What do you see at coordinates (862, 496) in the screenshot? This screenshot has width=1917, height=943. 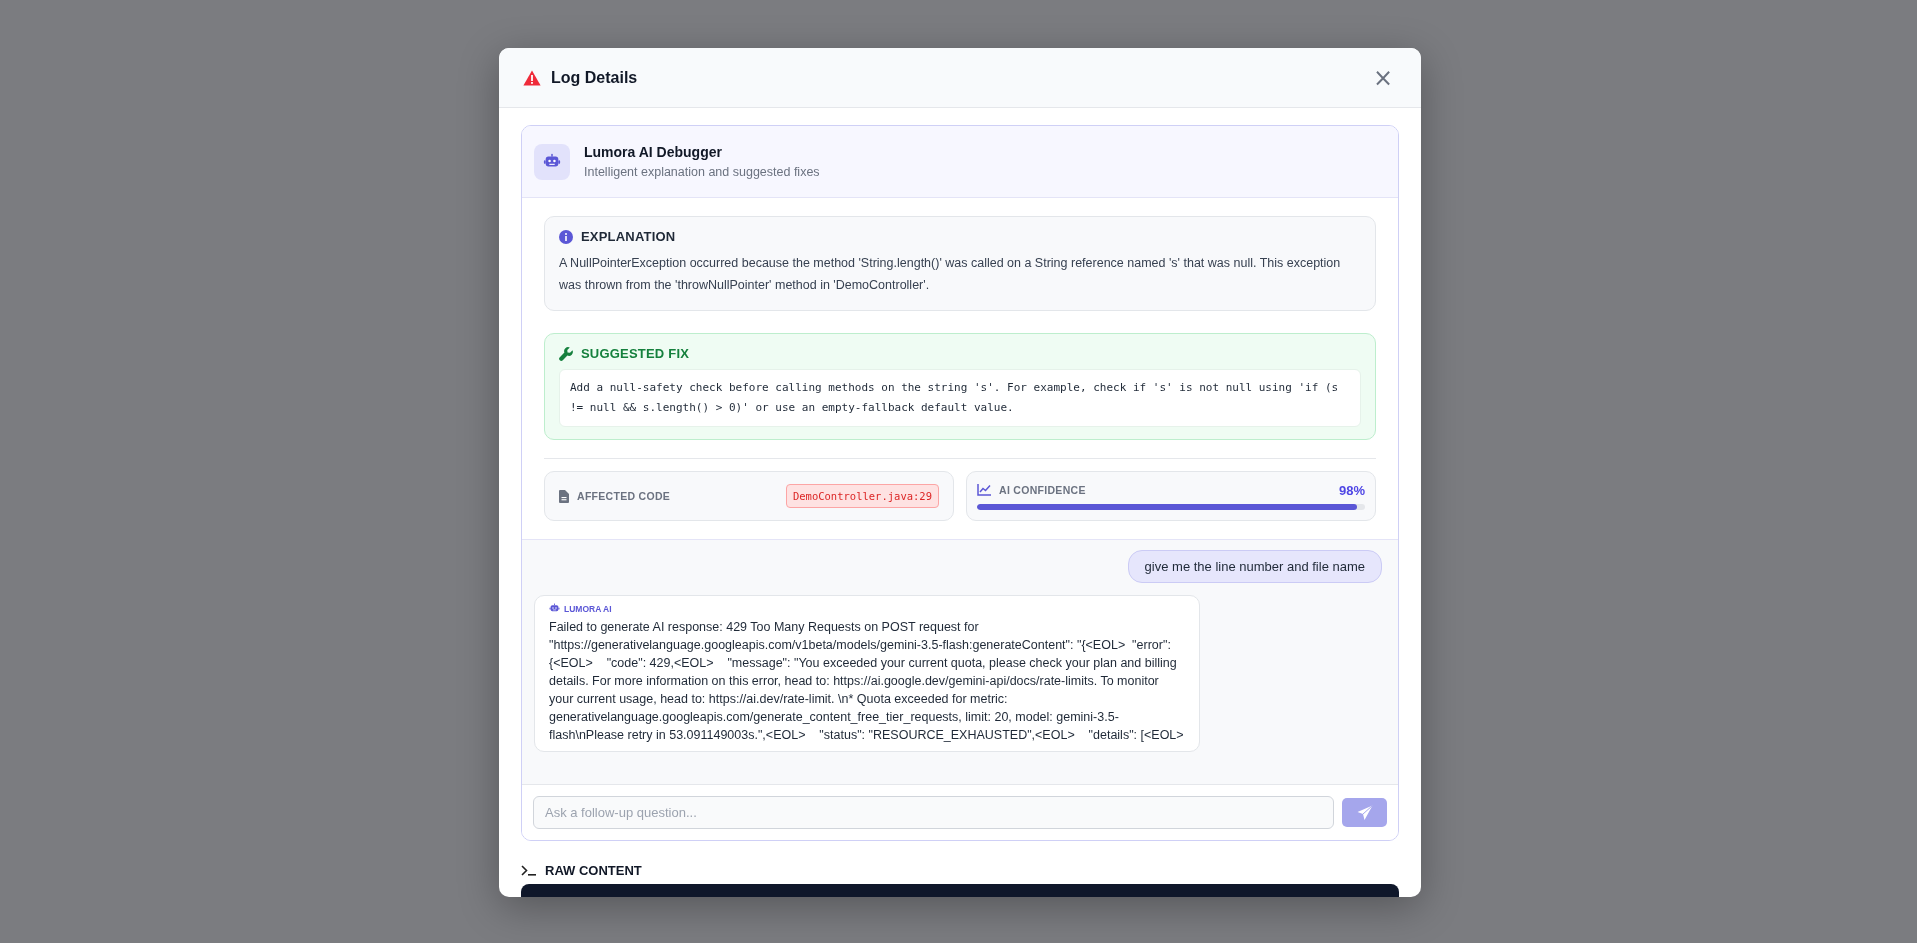 I see `file-location-tag: DemoController.java:29` at bounding box center [862, 496].